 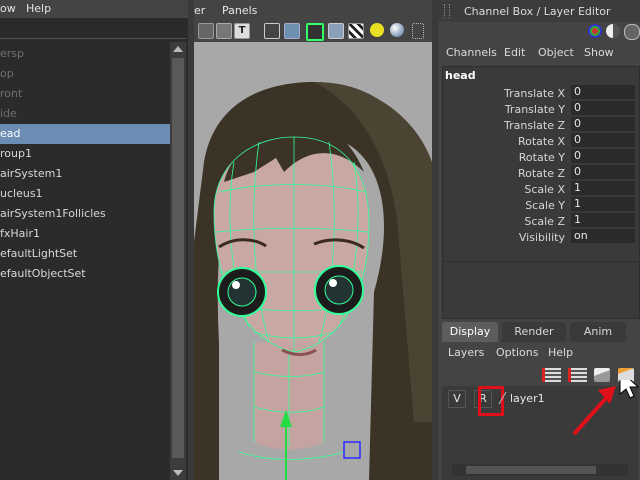 What do you see at coordinates (527, 398) in the screenshot?
I see `layer-name: layer1` at bounding box center [527, 398].